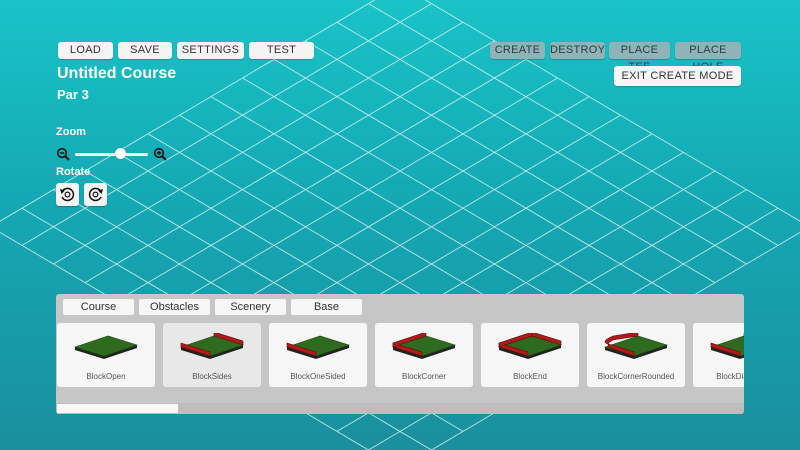 Image resolution: width=800 pixels, height=450 pixels. I want to click on block-item-blockend: BlockEnd, so click(530, 355).